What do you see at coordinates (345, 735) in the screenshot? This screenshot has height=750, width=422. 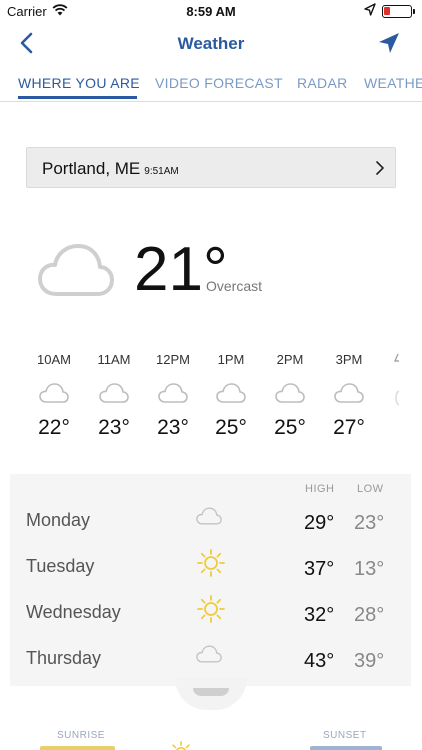 I see `sunset-label: SUNSET` at bounding box center [345, 735].